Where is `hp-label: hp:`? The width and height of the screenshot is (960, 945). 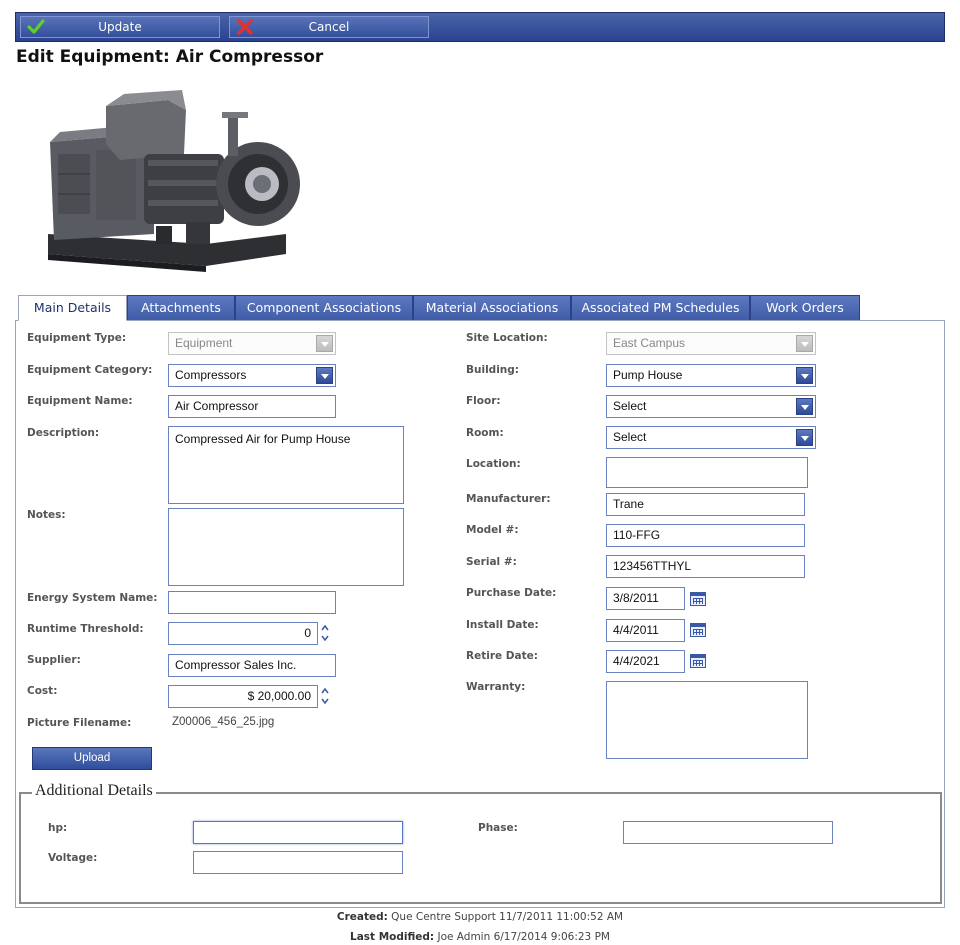
hp-label: hp: is located at coordinates (58, 828).